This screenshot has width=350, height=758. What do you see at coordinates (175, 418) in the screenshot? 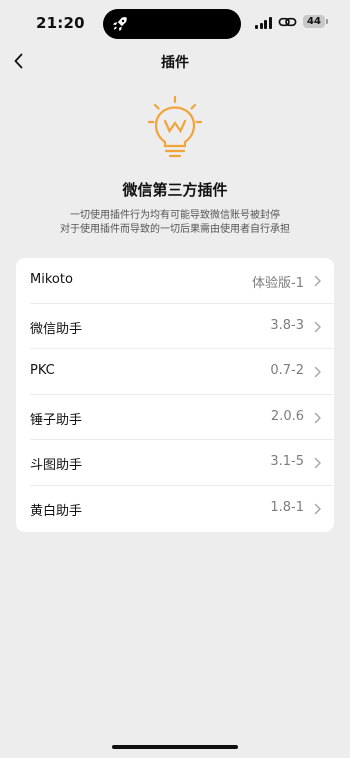
I see `plugin-row-hammer-helper: 锤子助手 2.0.6` at bounding box center [175, 418].